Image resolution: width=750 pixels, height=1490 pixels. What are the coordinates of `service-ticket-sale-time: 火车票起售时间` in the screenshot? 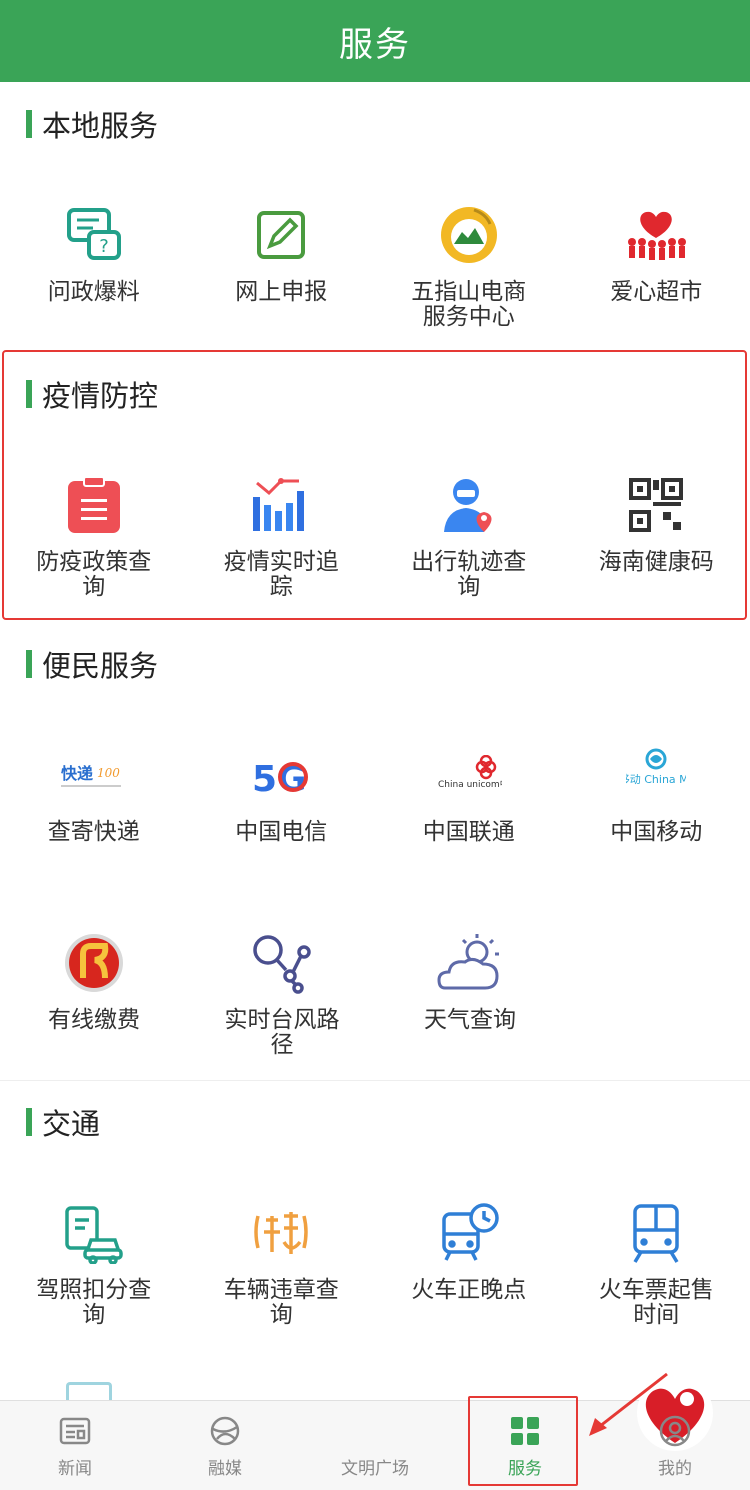 It's located at (656, 1263).